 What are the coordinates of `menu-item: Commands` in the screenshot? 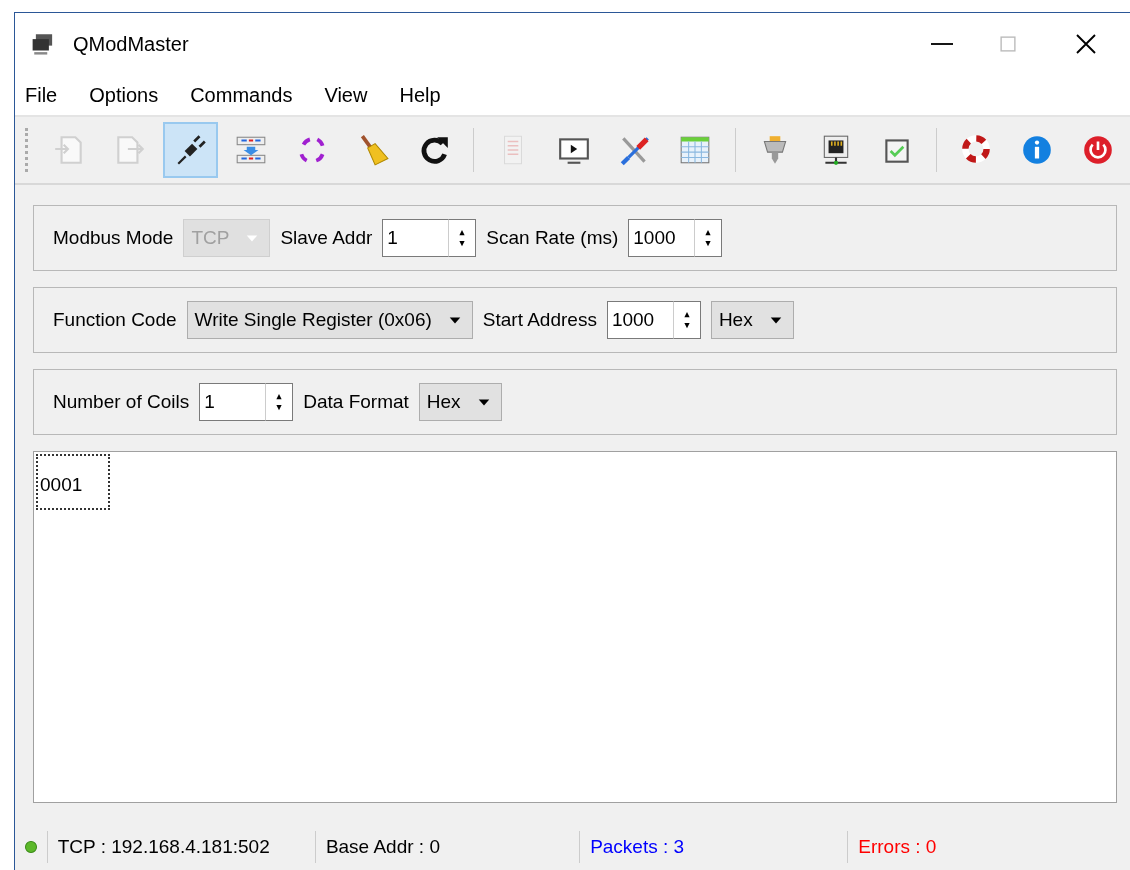 It's located at (249, 95).